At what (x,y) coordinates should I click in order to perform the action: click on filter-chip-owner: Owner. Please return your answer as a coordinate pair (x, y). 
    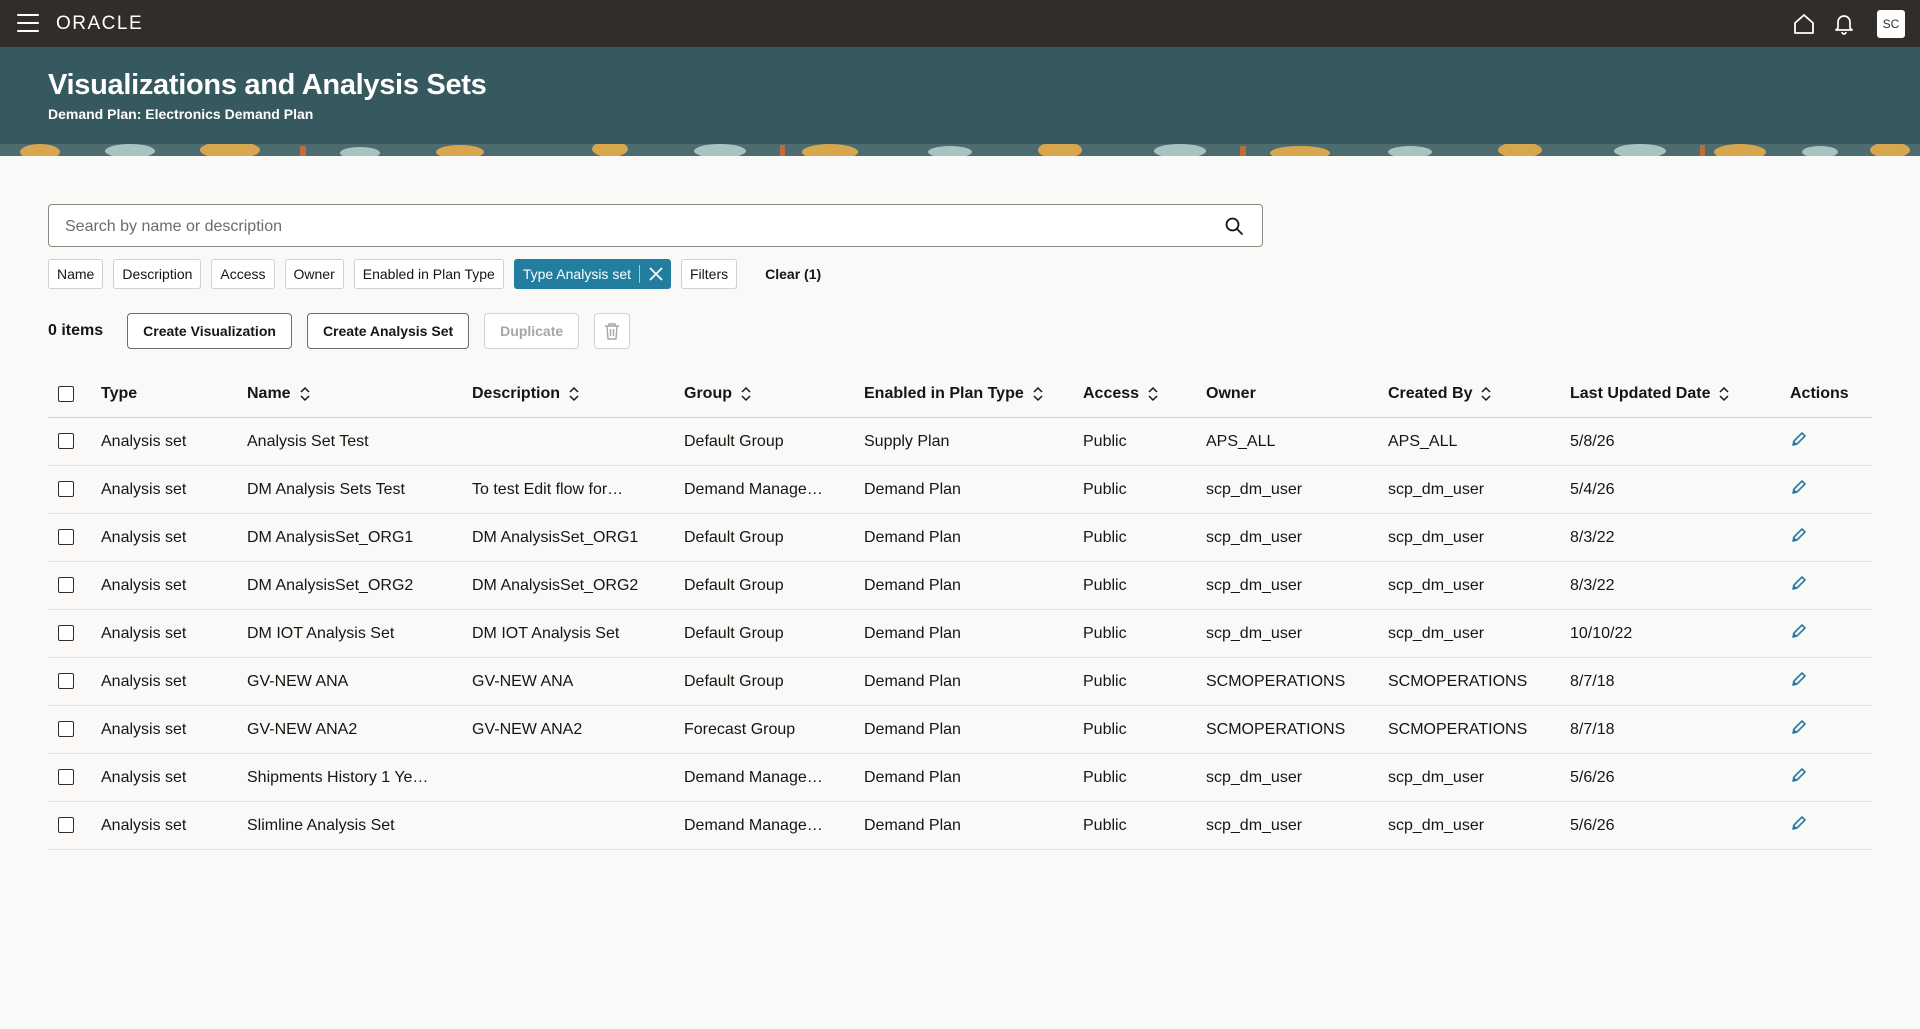
    Looking at the image, I should click on (314, 274).